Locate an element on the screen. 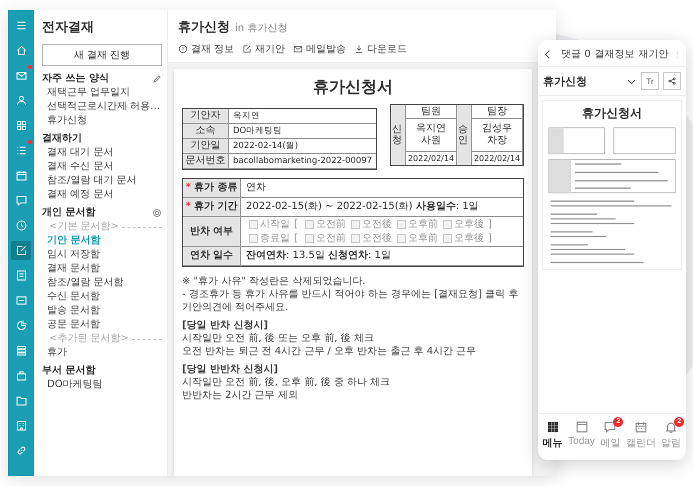 This screenshot has height=486, width=693. sidebar-item: 휴가 is located at coordinates (102, 353).